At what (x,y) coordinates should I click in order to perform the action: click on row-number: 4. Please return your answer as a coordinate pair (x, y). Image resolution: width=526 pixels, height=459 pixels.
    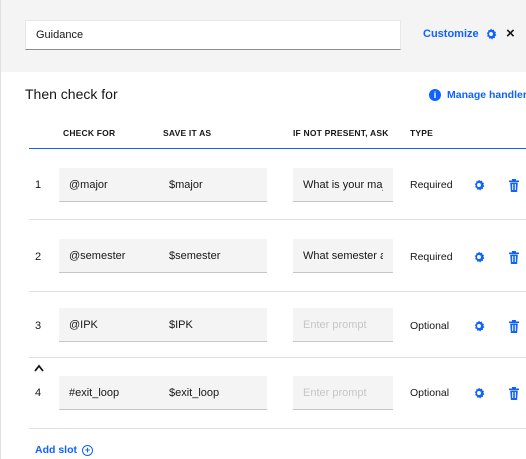
    Looking at the image, I should click on (38, 393).